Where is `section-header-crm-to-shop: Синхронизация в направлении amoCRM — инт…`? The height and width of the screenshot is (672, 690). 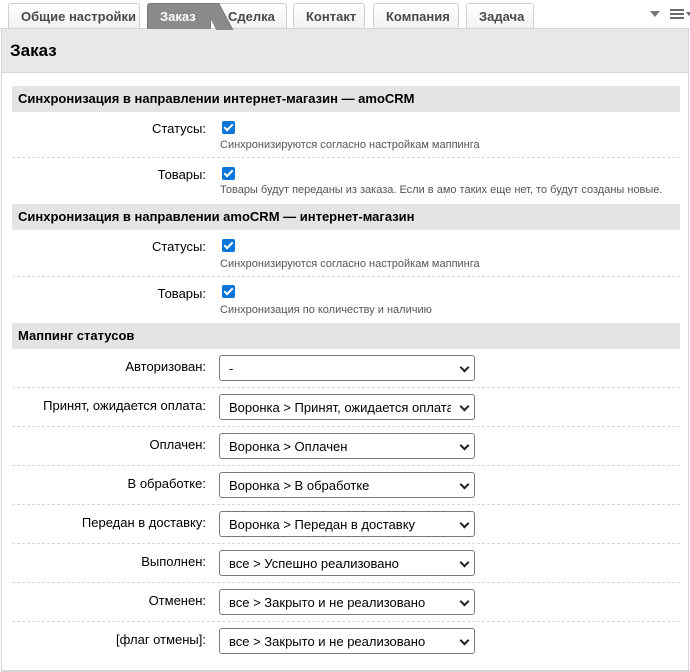
section-header-crm-to-shop: Синхронизация в направлении amoCRM — инт… is located at coordinates (346, 217).